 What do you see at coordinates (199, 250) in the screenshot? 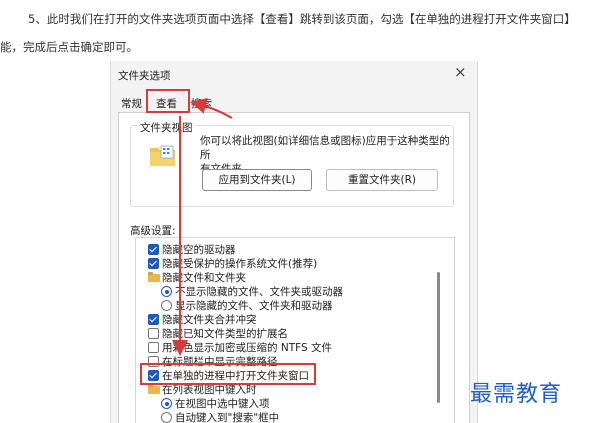
I see `setting-label: 隐藏空的驱动器` at bounding box center [199, 250].